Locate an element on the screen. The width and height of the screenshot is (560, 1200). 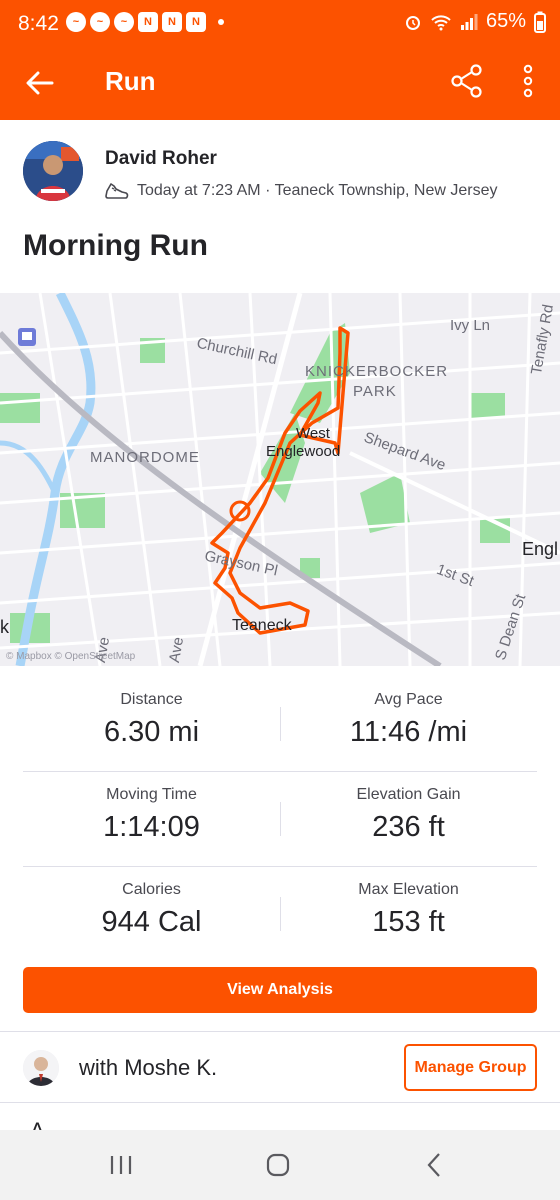
share-button is located at coordinates (467, 81).